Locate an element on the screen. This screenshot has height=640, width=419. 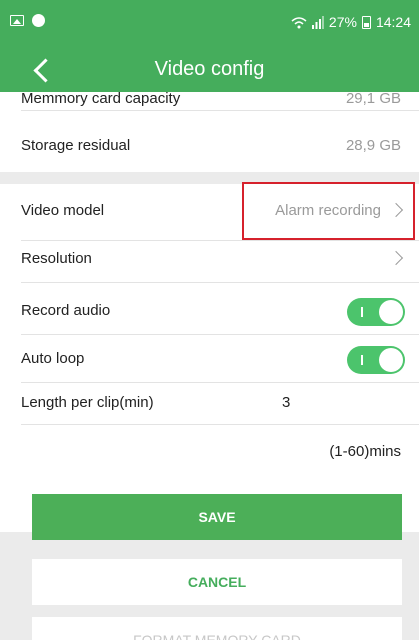
residual-value: 28,9 GB is located at coordinates (373, 145).